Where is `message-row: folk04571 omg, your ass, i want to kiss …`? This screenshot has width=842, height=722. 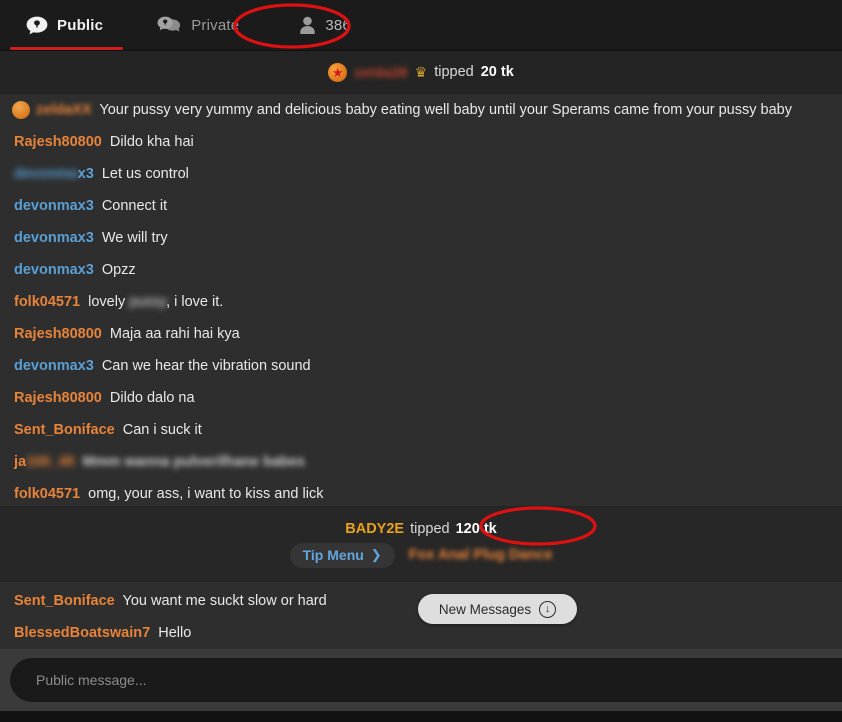 message-row: folk04571 omg, your ass, i want to kiss … is located at coordinates (421, 492).